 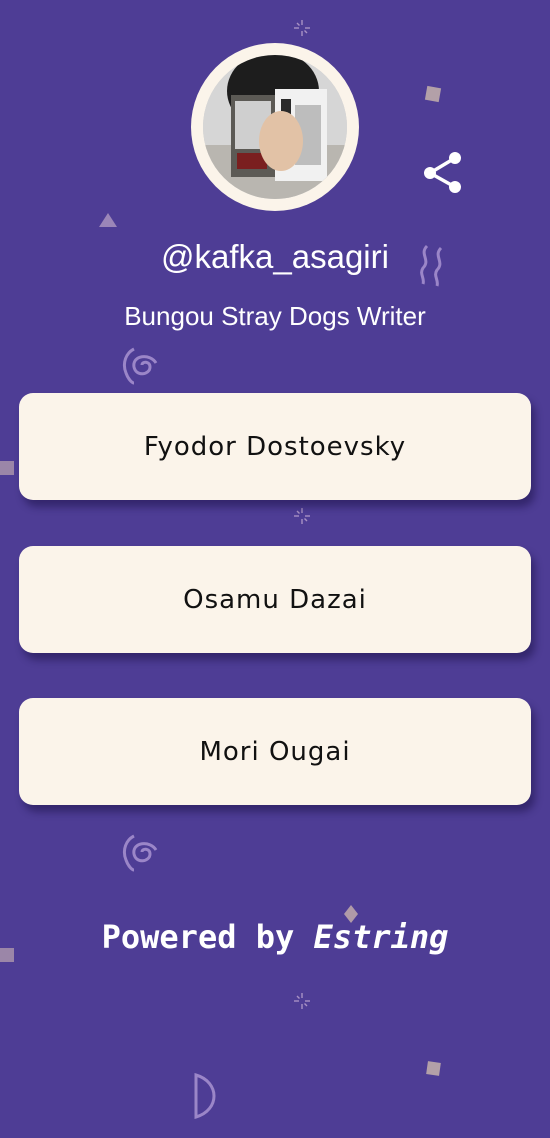 I want to click on avatar, so click(x=275, y=127).